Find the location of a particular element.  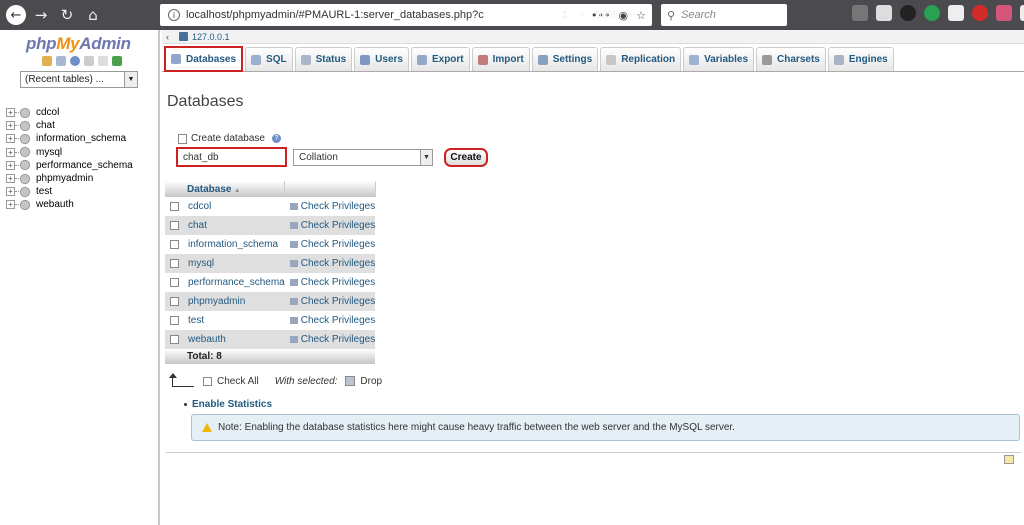

table-row: chat Check Privileges is located at coordinates (270, 225).